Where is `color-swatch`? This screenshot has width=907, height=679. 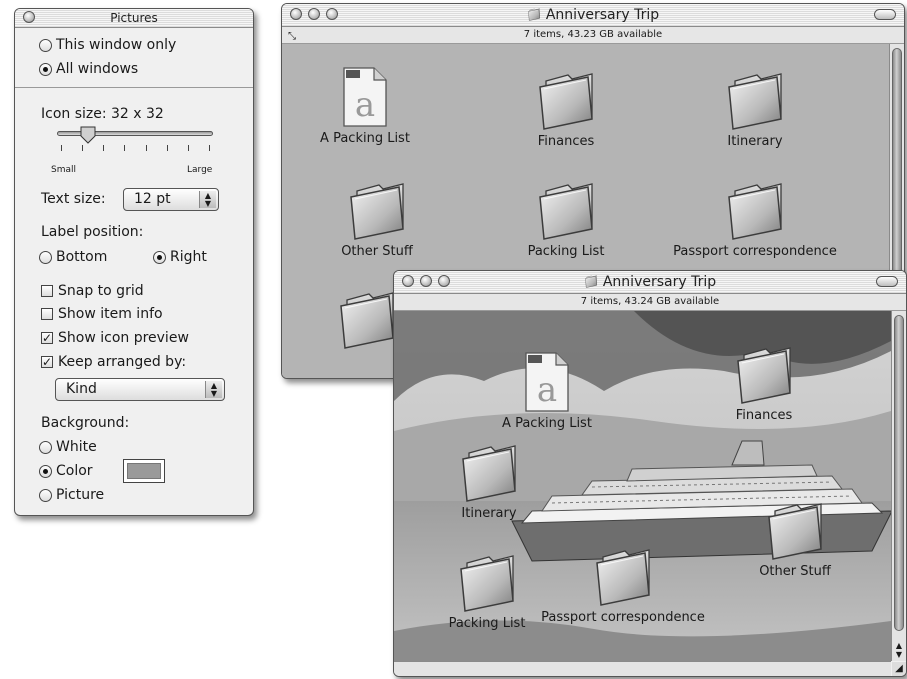
color-swatch is located at coordinates (144, 471).